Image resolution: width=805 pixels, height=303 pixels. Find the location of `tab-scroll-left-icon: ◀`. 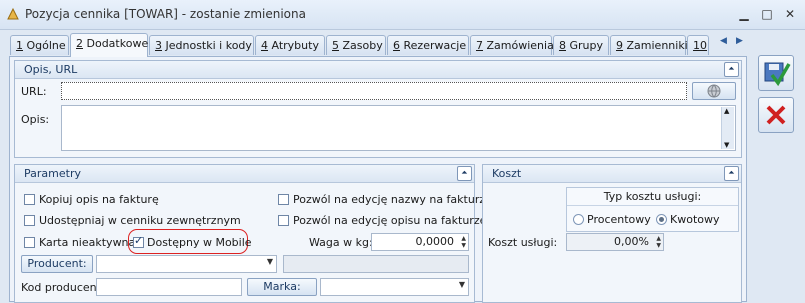

tab-scroll-left-icon: ◀ is located at coordinates (723, 41).